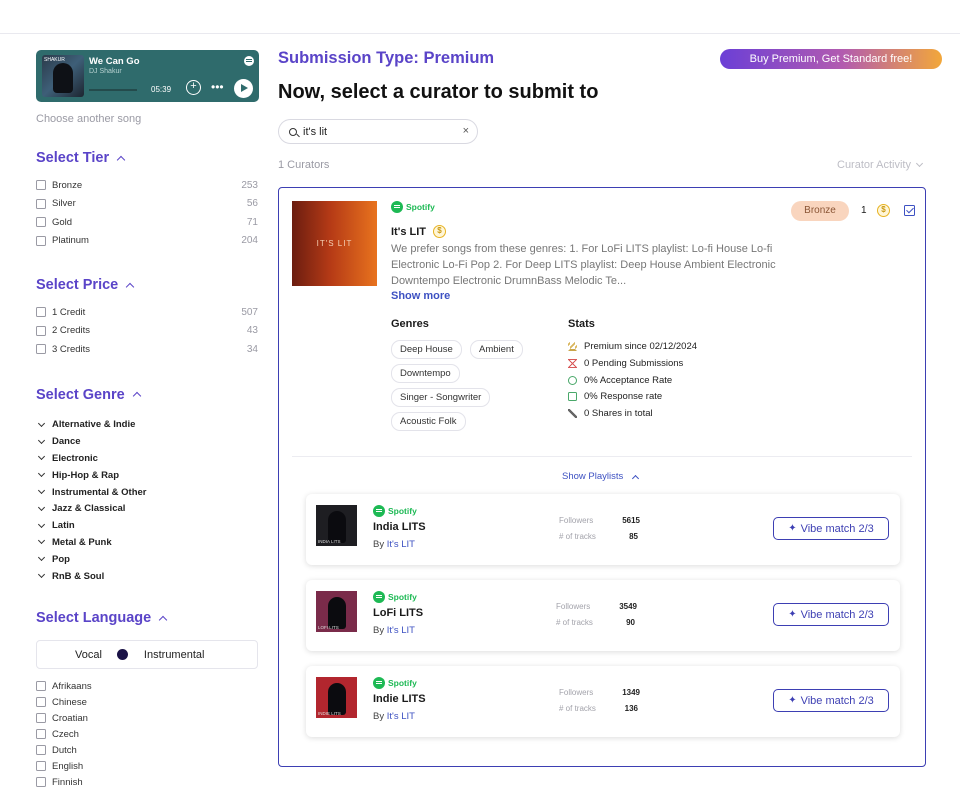 The image size is (960, 804). I want to click on genre-label: Dance, so click(66, 442).